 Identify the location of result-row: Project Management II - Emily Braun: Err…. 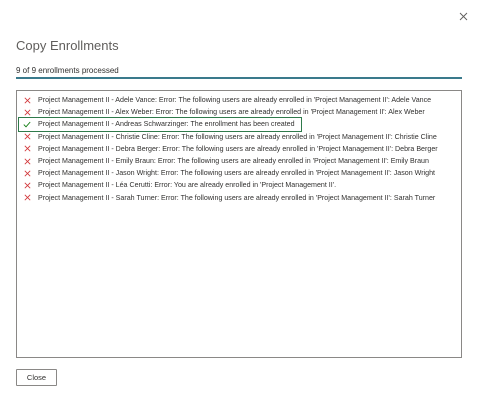
(239, 161).